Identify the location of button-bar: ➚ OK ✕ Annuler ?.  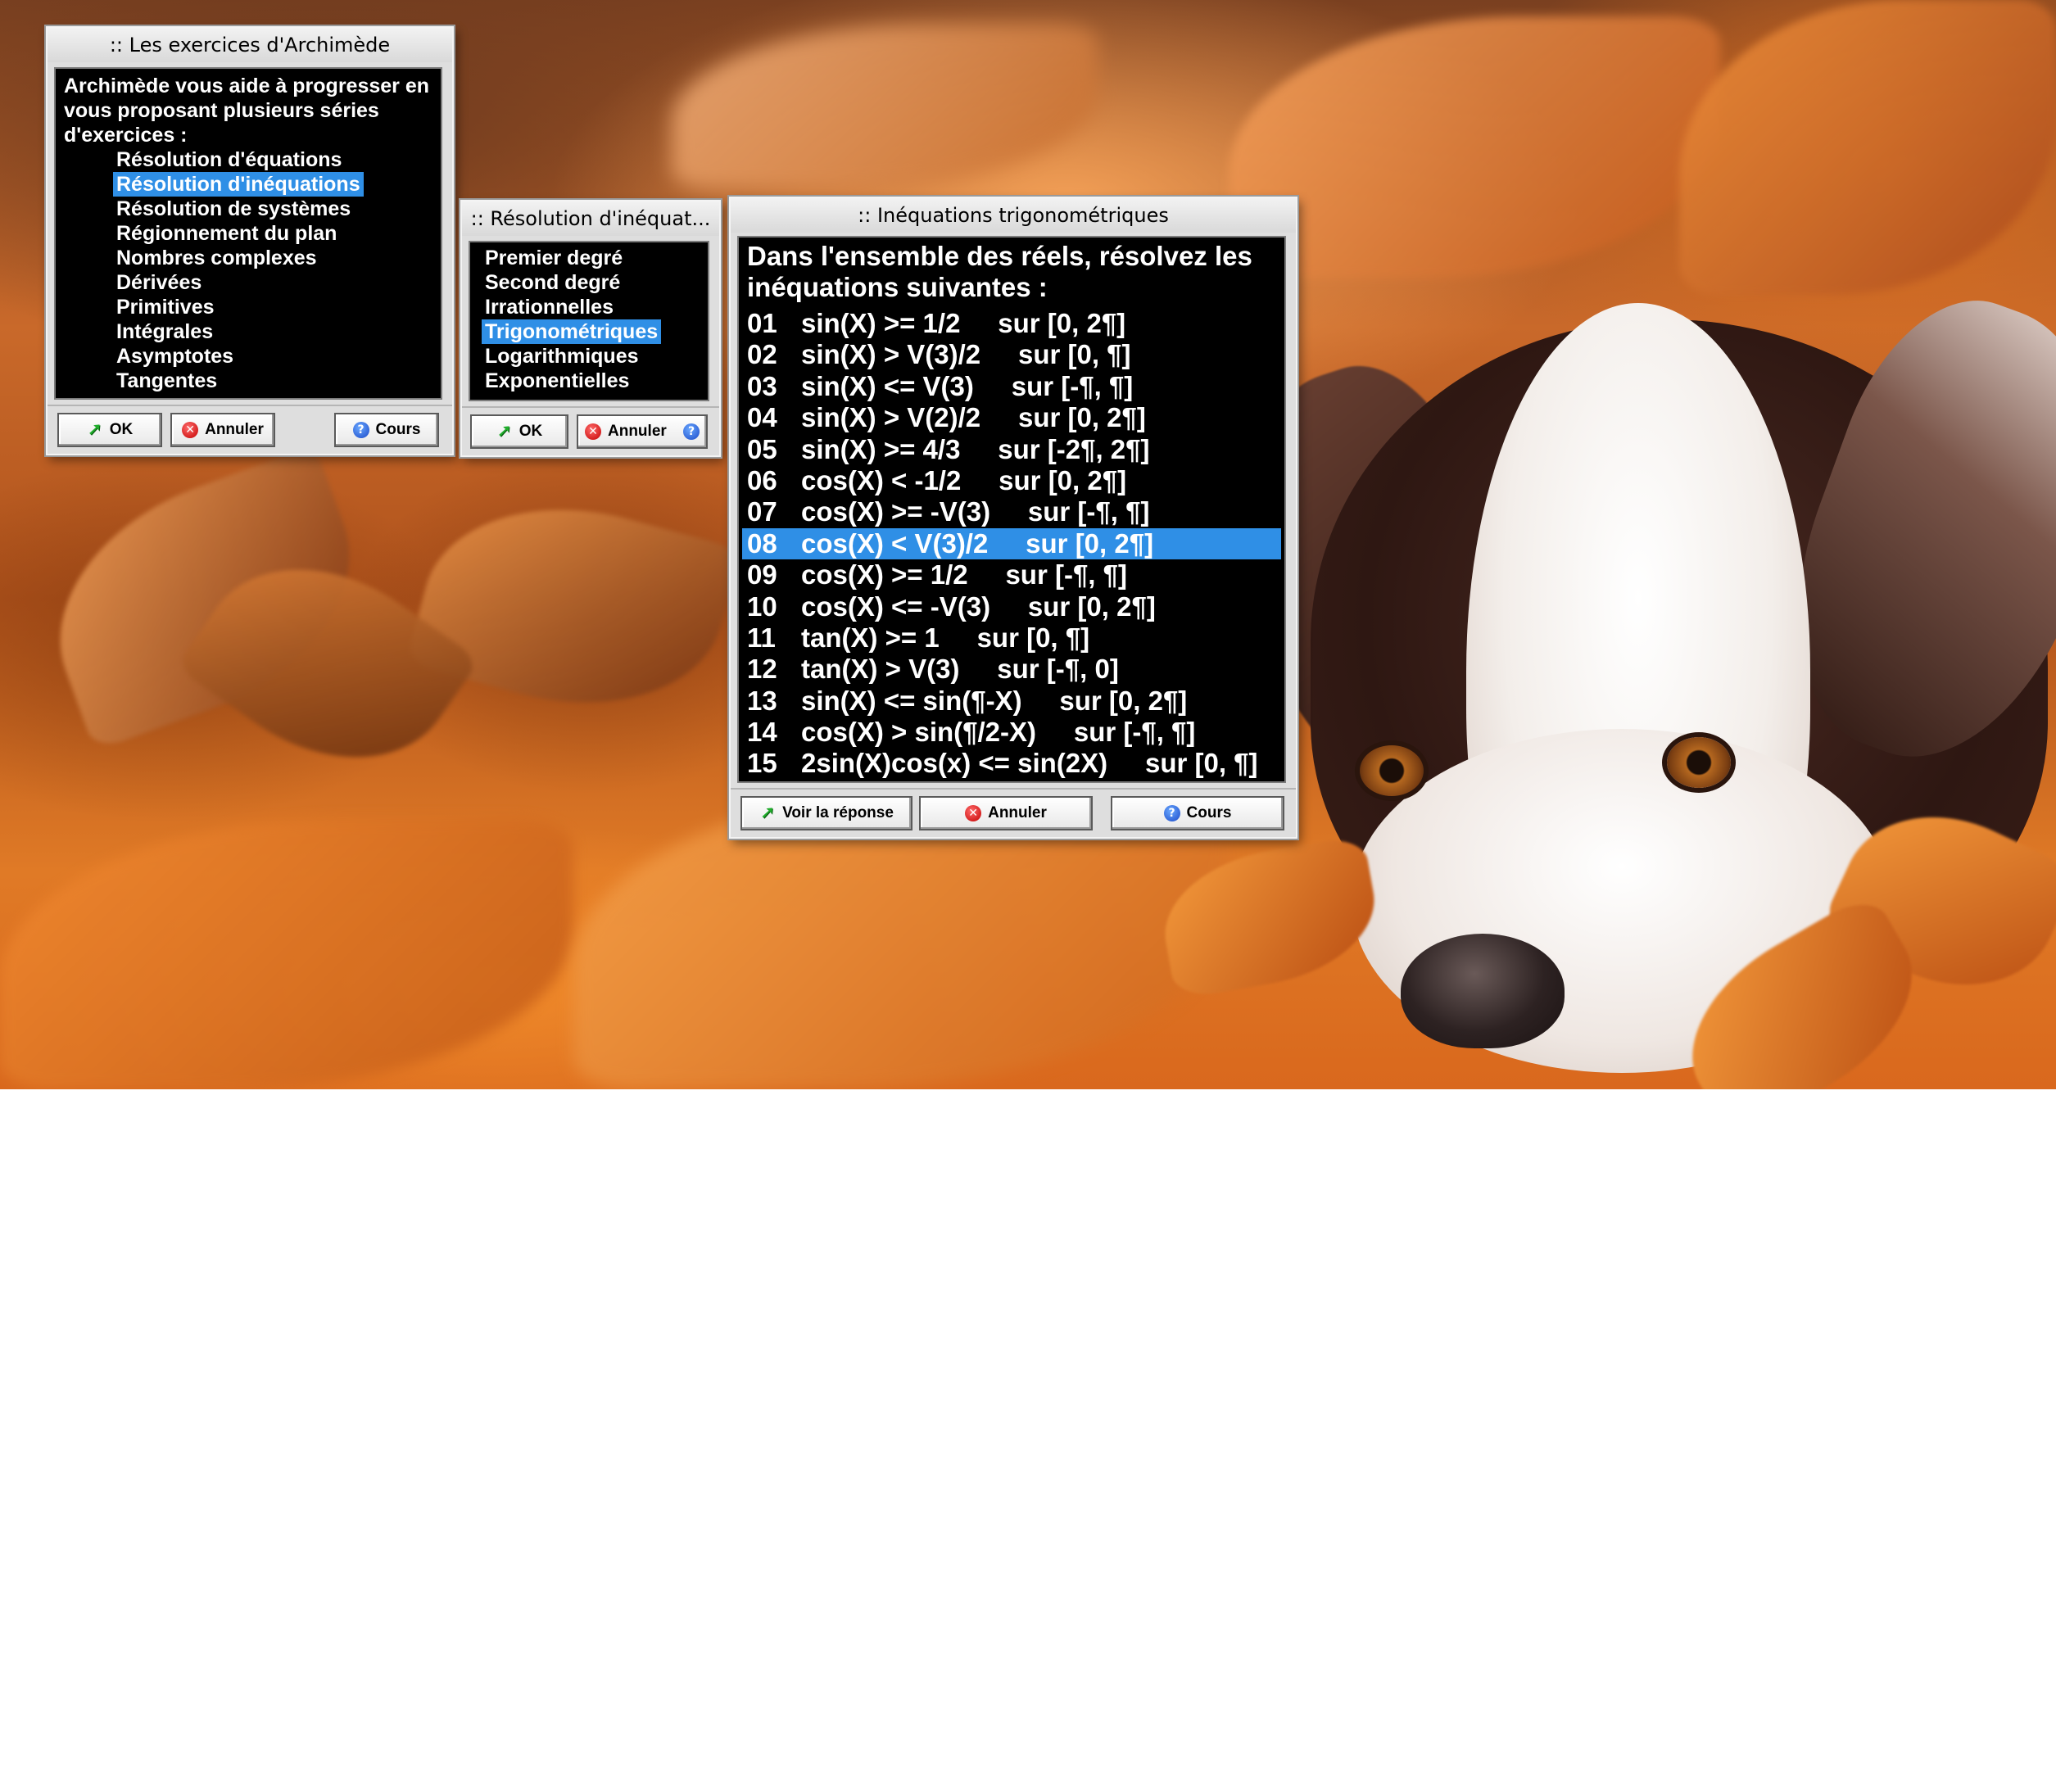
(590, 430).